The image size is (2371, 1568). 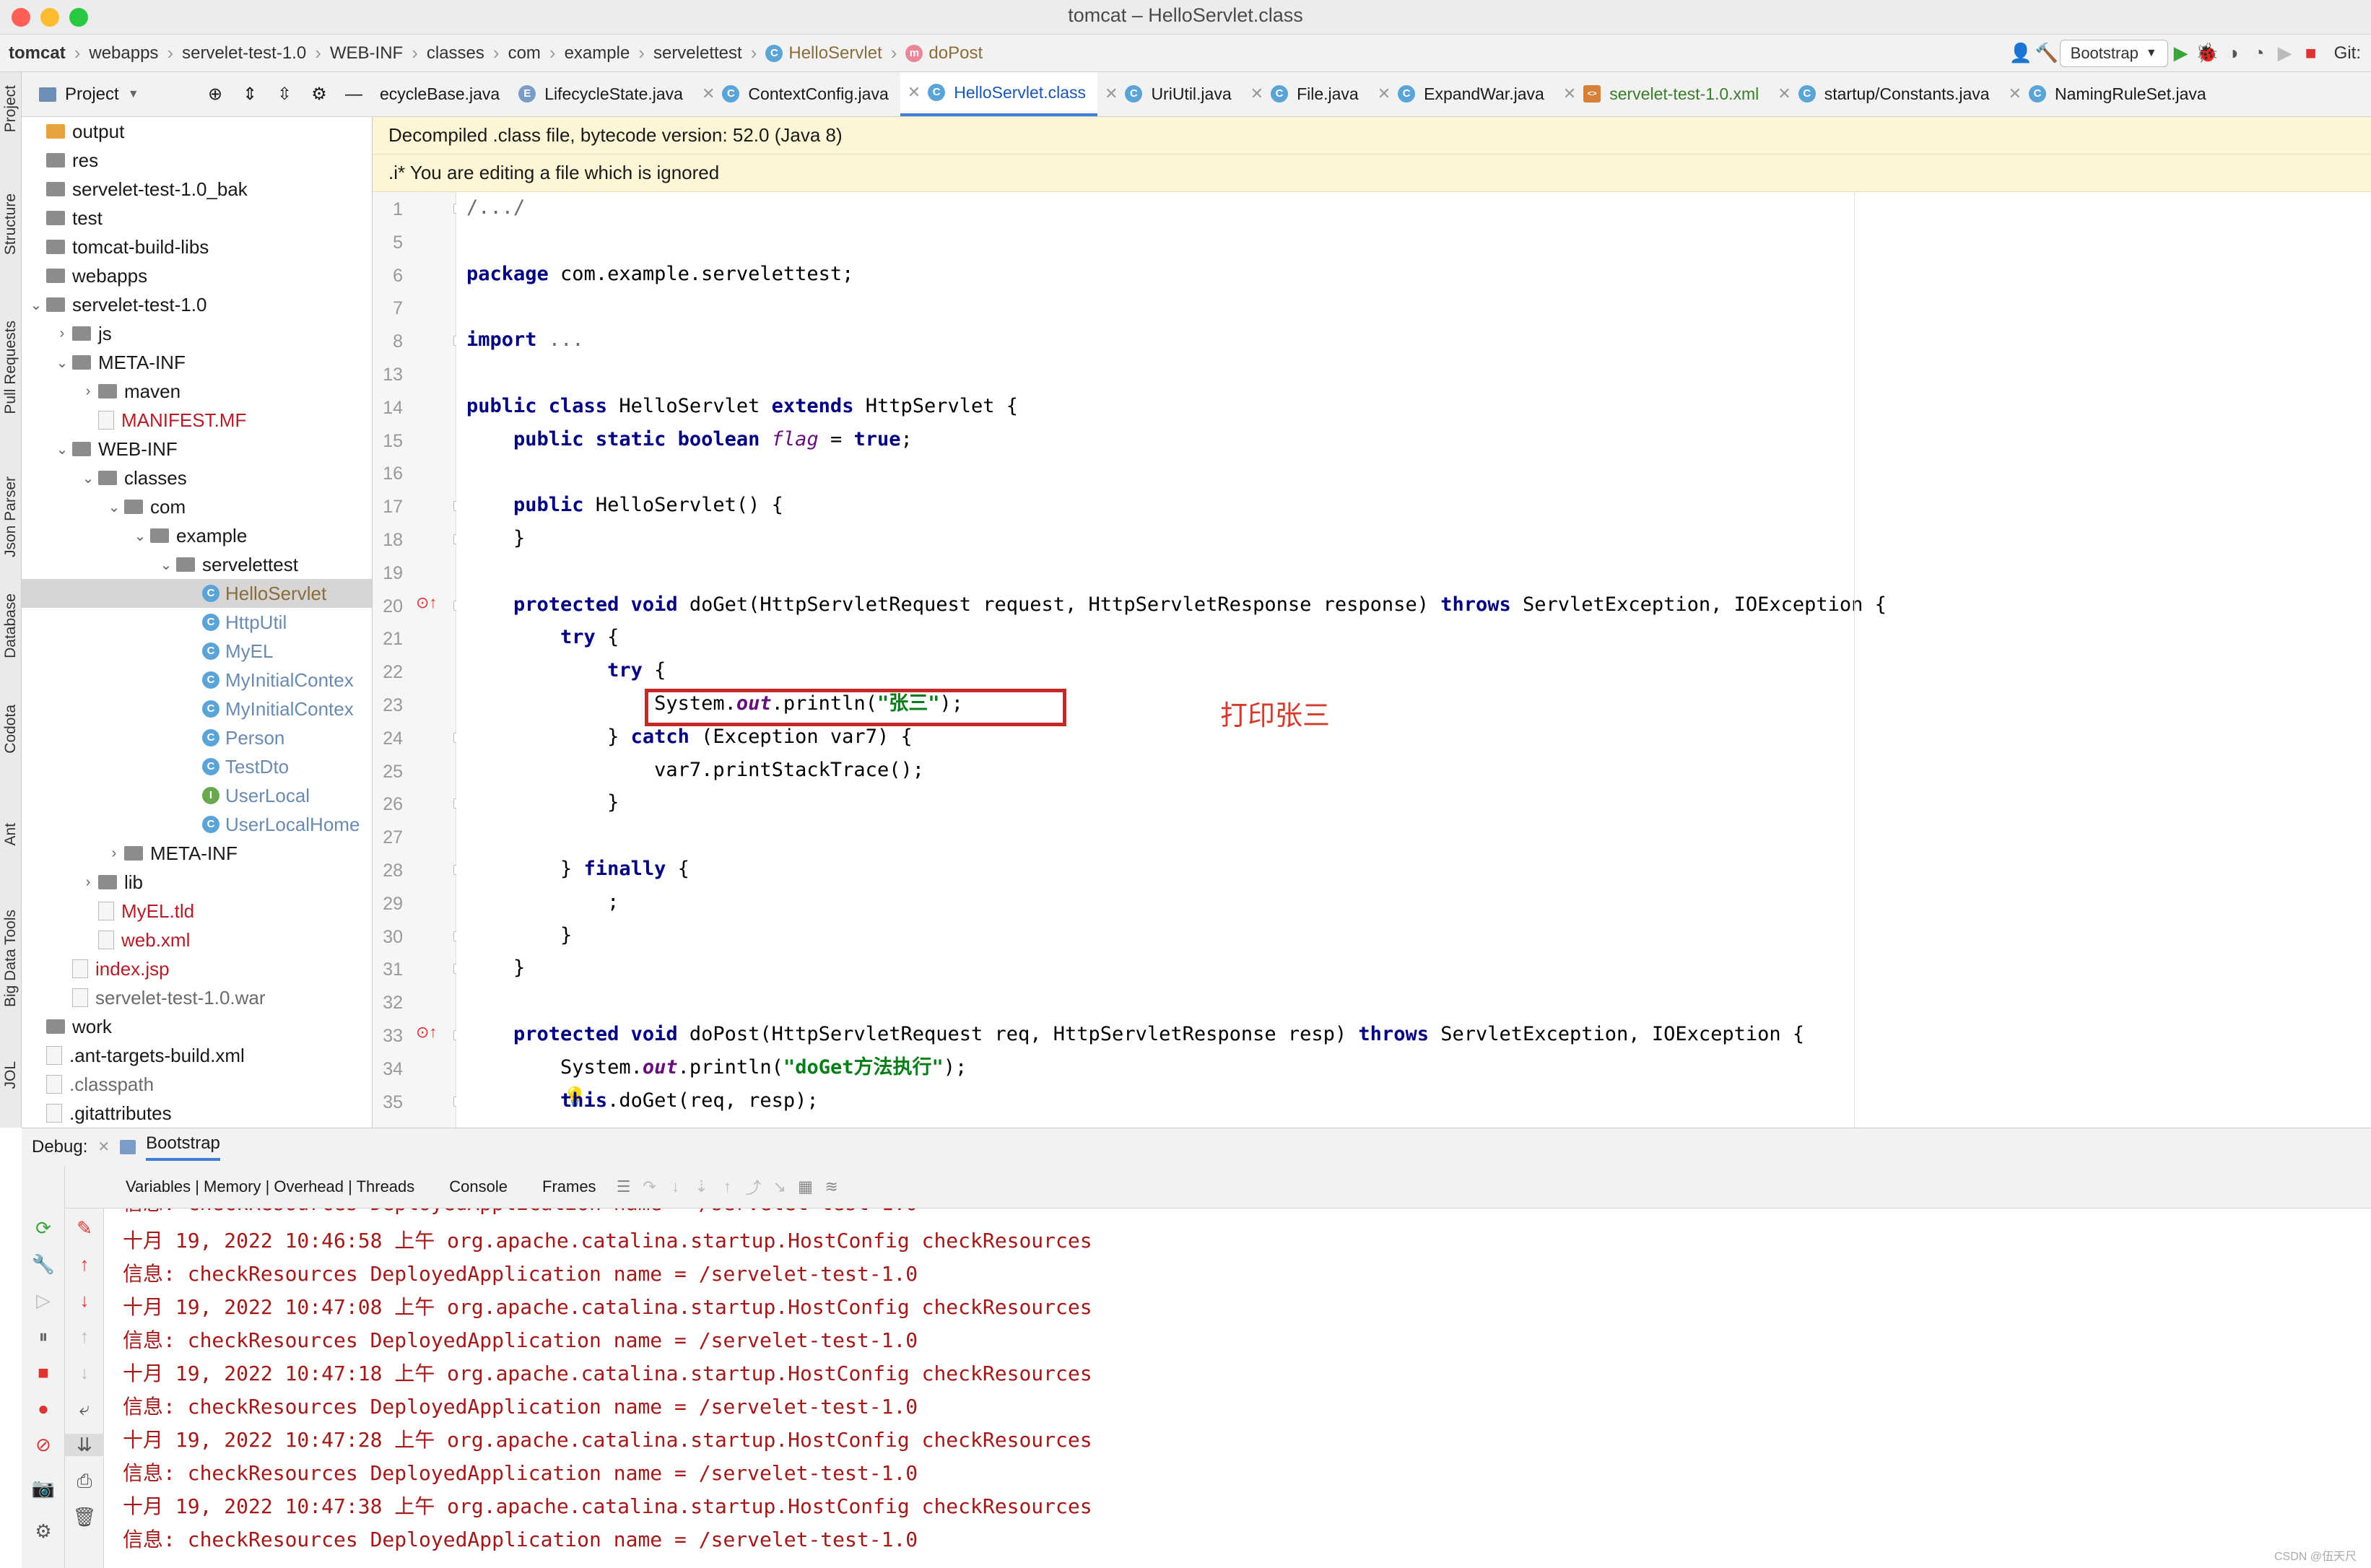 What do you see at coordinates (11, 1075) in the screenshot?
I see `tool-window-tab: JOL` at bounding box center [11, 1075].